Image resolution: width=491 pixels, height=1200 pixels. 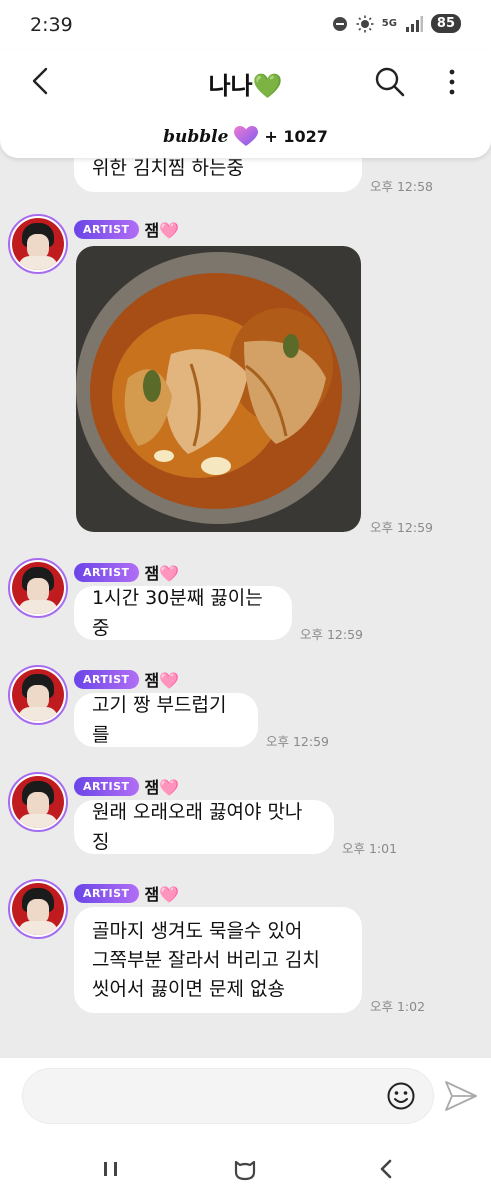 What do you see at coordinates (401, 186) in the screenshot?
I see `message-time: 오후 12:58` at bounding box center [401, 186].